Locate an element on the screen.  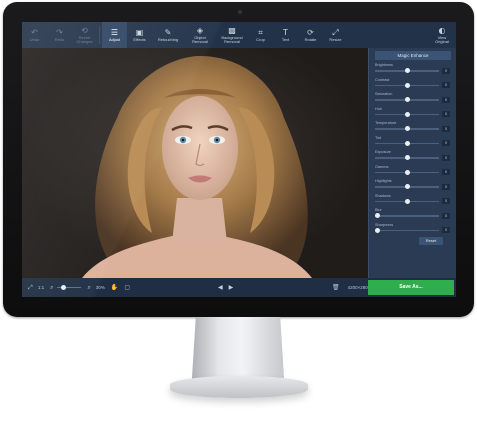
slider-label: Brightness is located at coordinates (384, 65).